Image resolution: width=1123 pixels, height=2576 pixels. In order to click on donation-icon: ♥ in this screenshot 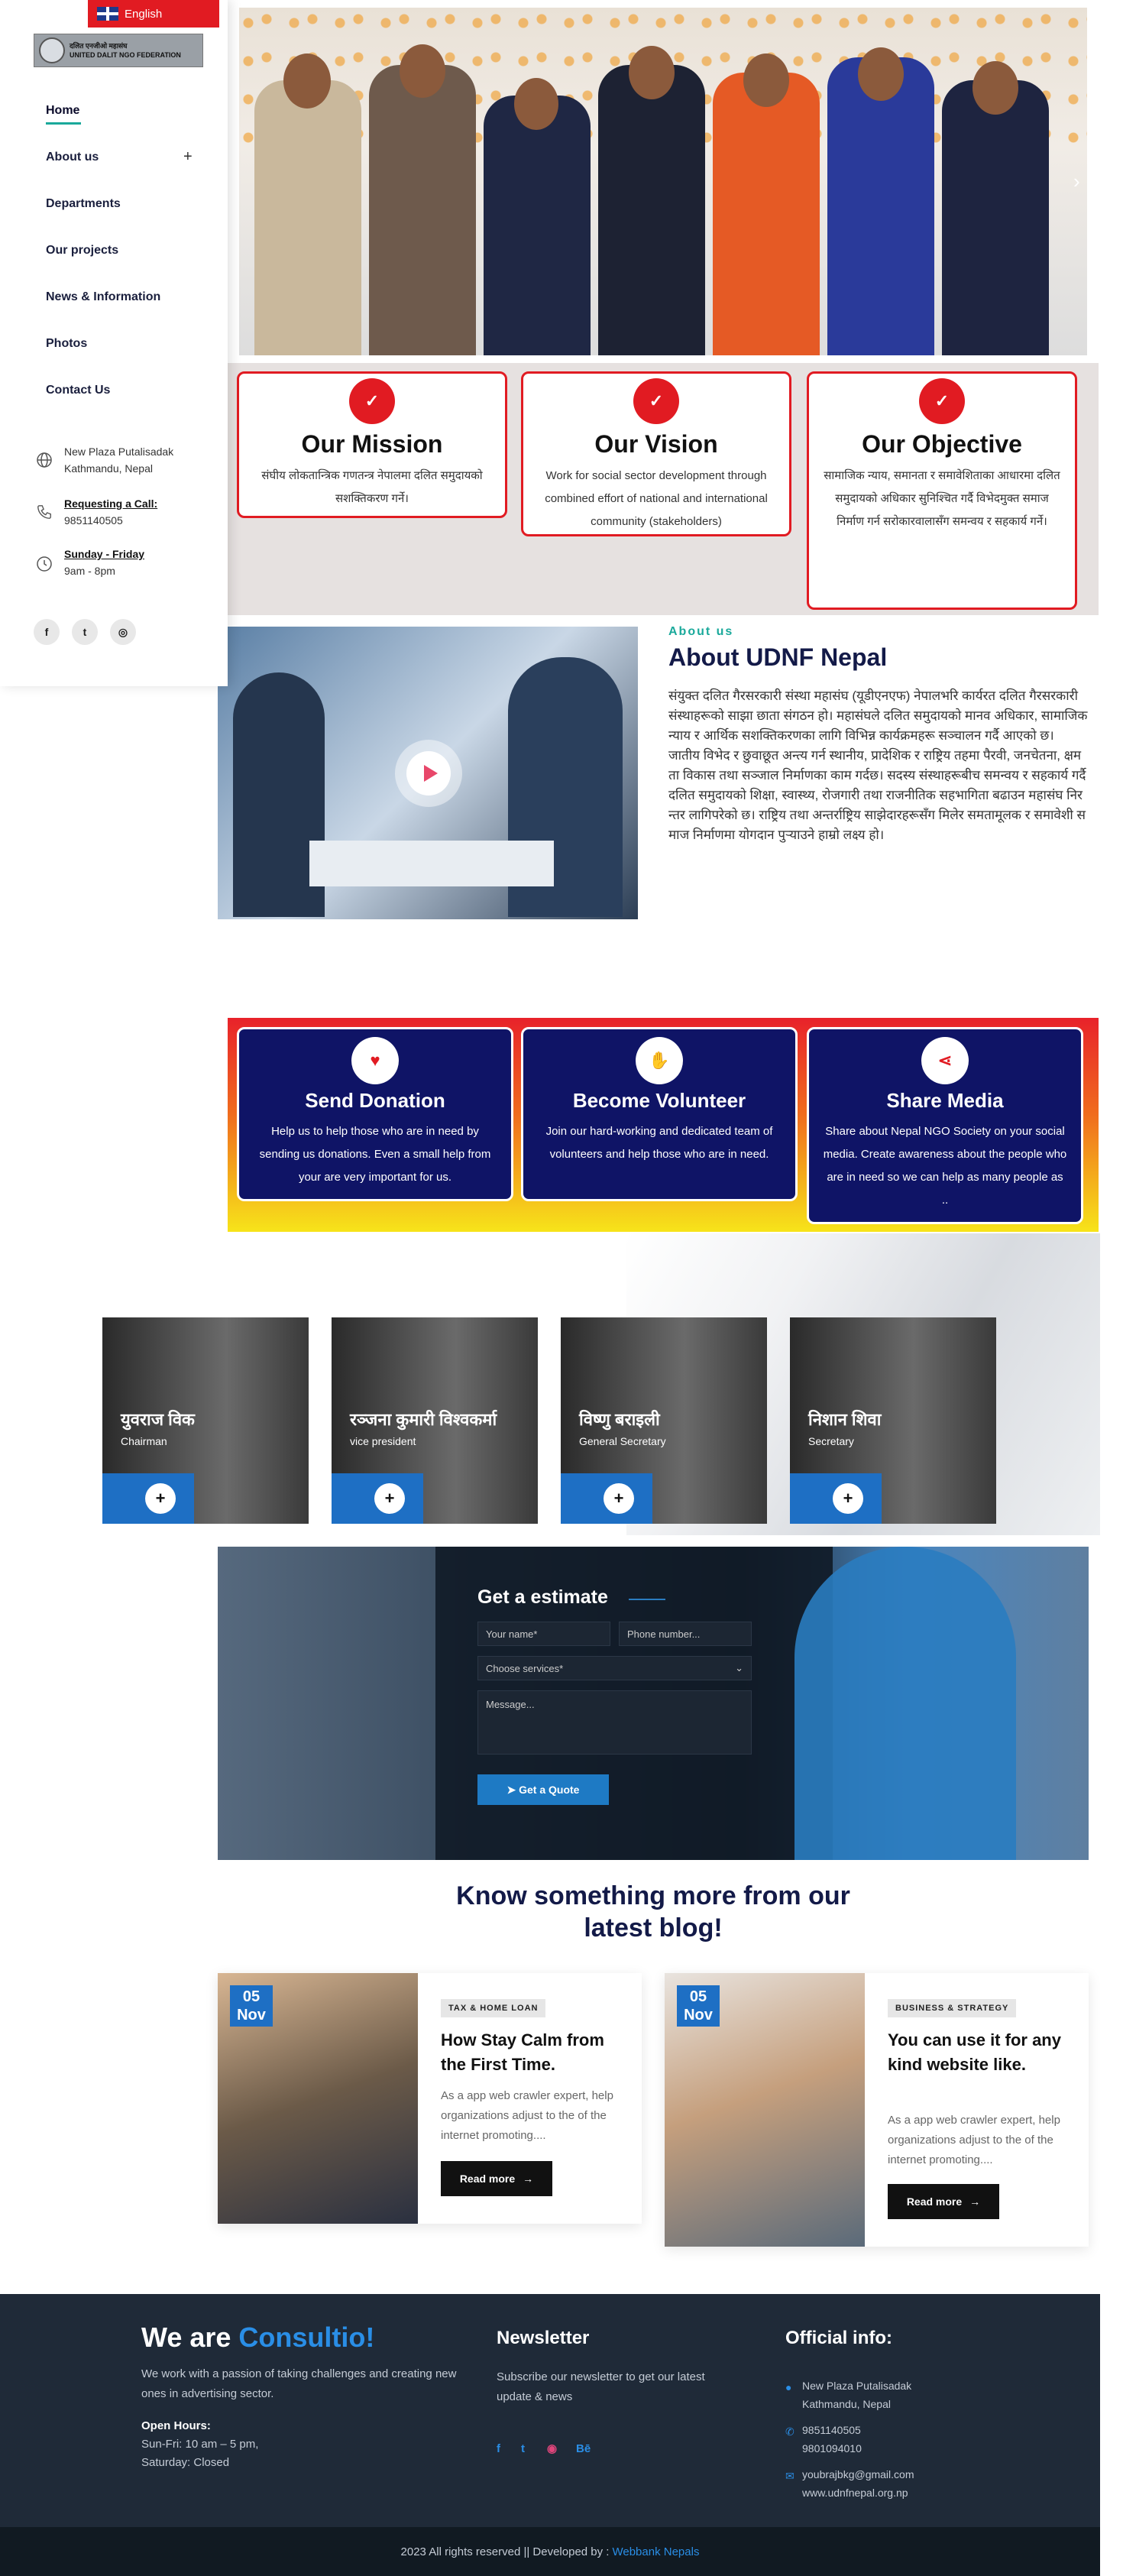, I will do `click(375, 1060)`.